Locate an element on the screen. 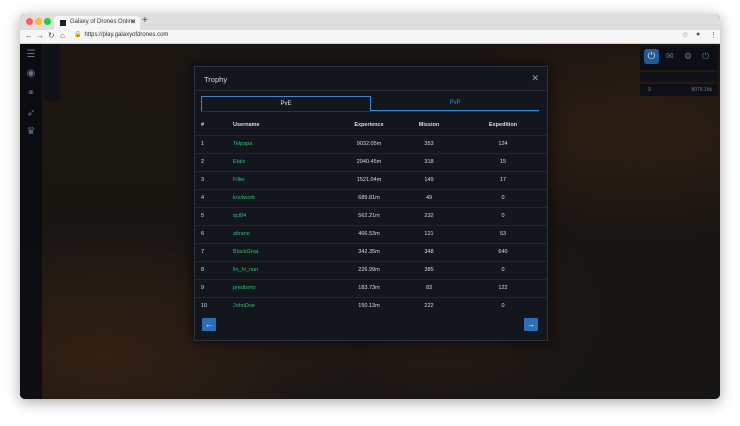 The image size is (740, 426). experience-cell: 689.81m is located at coordinates (369, 198).